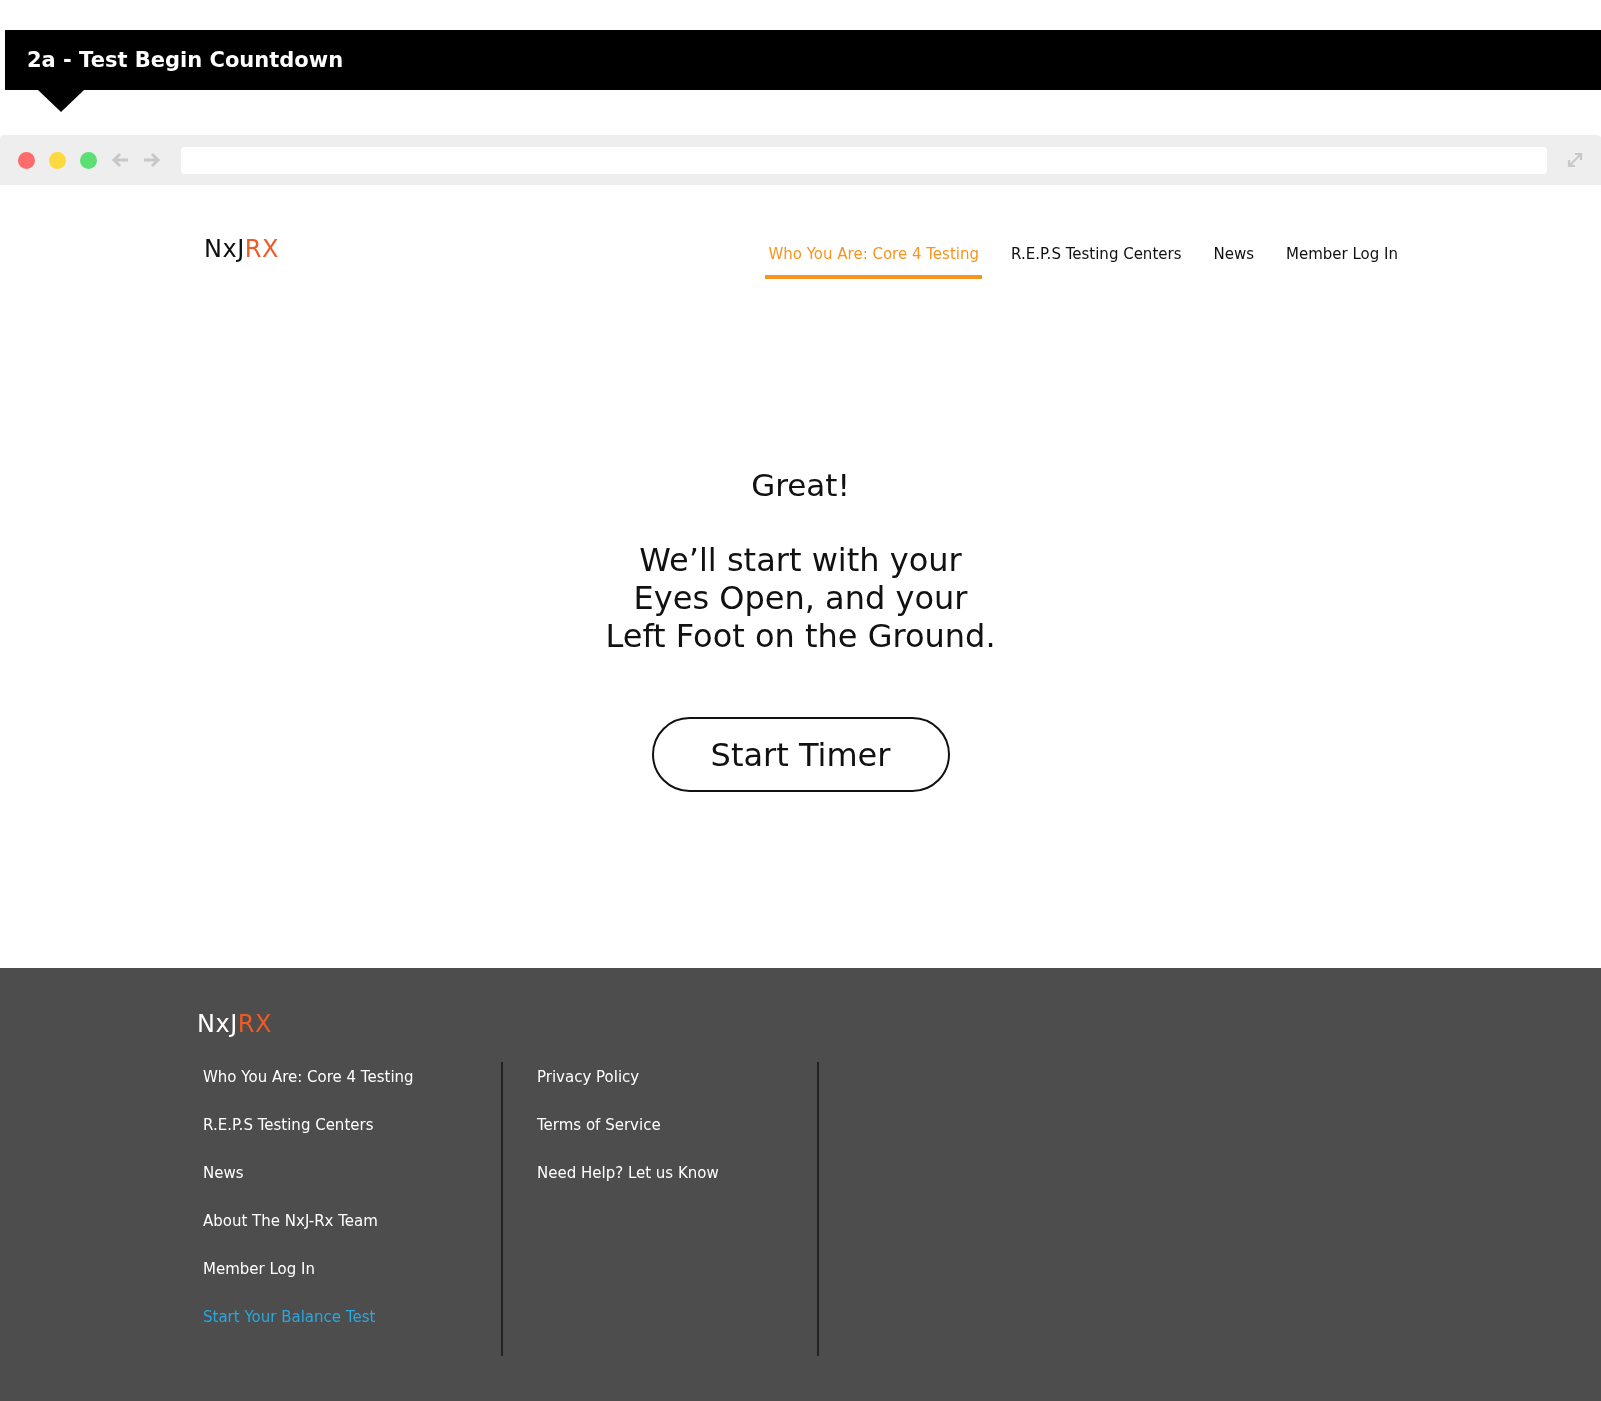  I want to click on logo: NxJ RX, so click(241, 249).